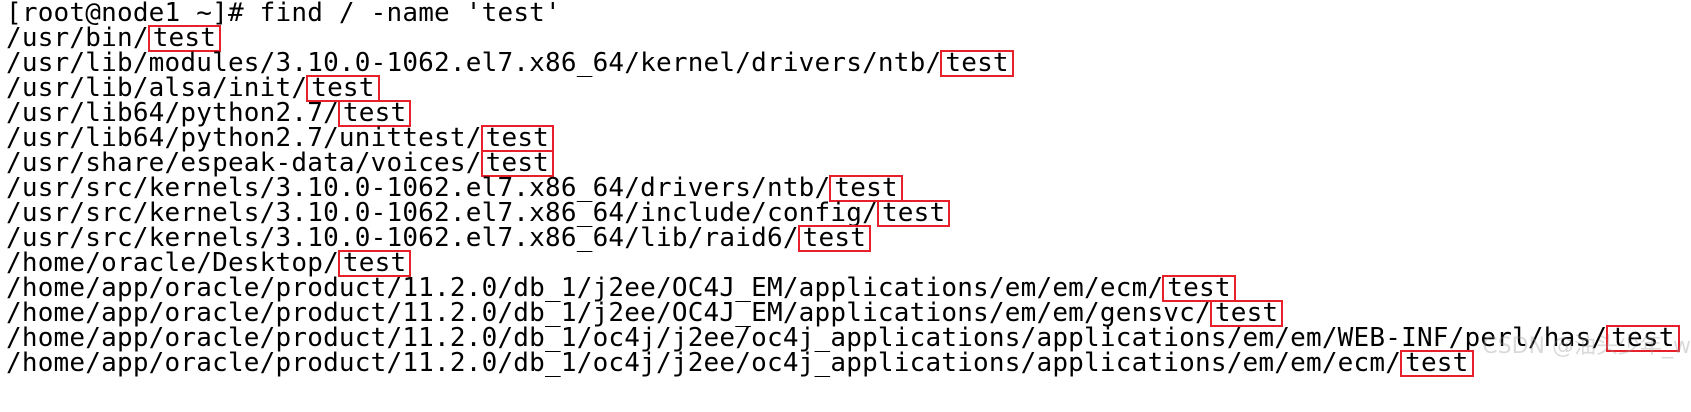  What do you see at coordinates (402, 14) in the screenshot?
I see `find-command: find / -name 'test'` at bounding box center [402, 14].